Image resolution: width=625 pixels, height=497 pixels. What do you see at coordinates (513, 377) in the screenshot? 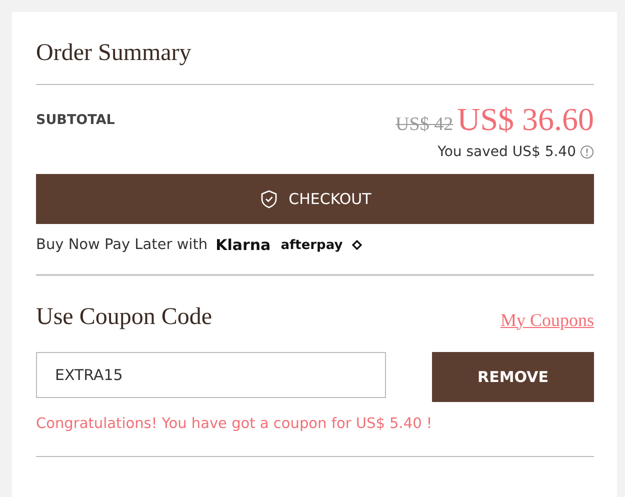
I see `remove-button: REMOVE` at bounding box center [513, 377].